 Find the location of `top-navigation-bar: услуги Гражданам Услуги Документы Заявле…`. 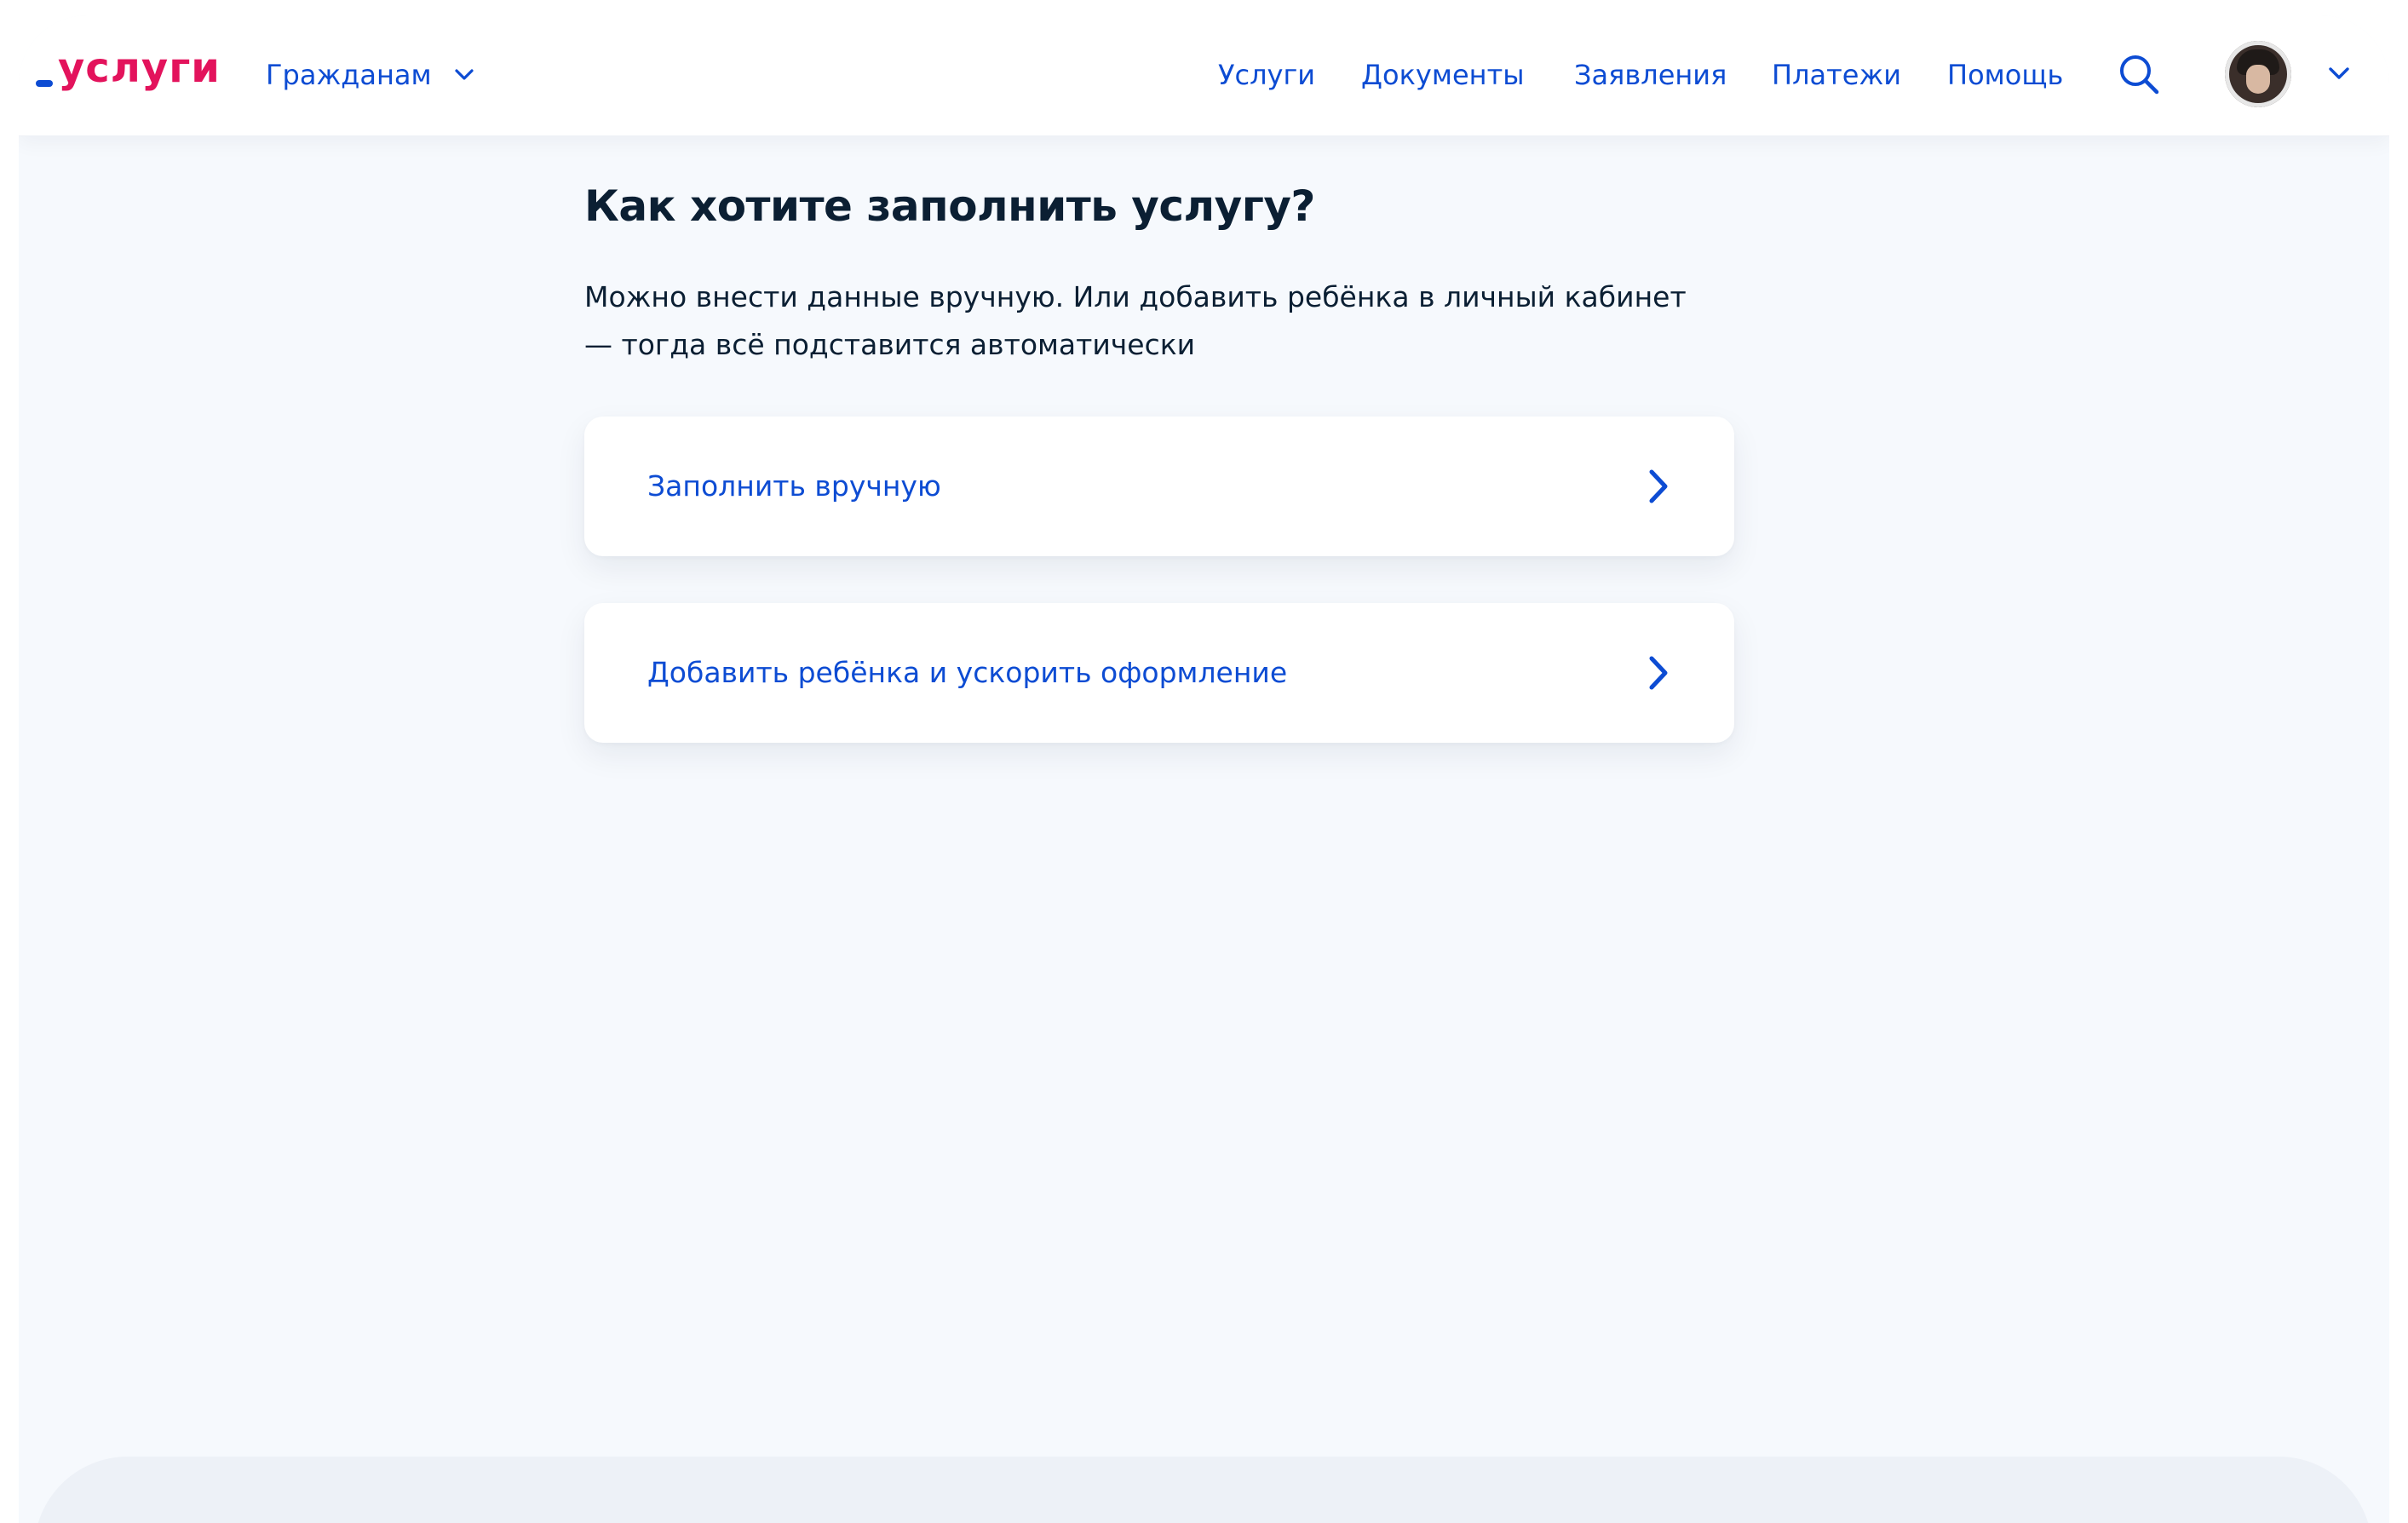

top-navigation-bar: услуги Гражданам Услуги Документы Заявле… is located at coordinates (1204, 75).